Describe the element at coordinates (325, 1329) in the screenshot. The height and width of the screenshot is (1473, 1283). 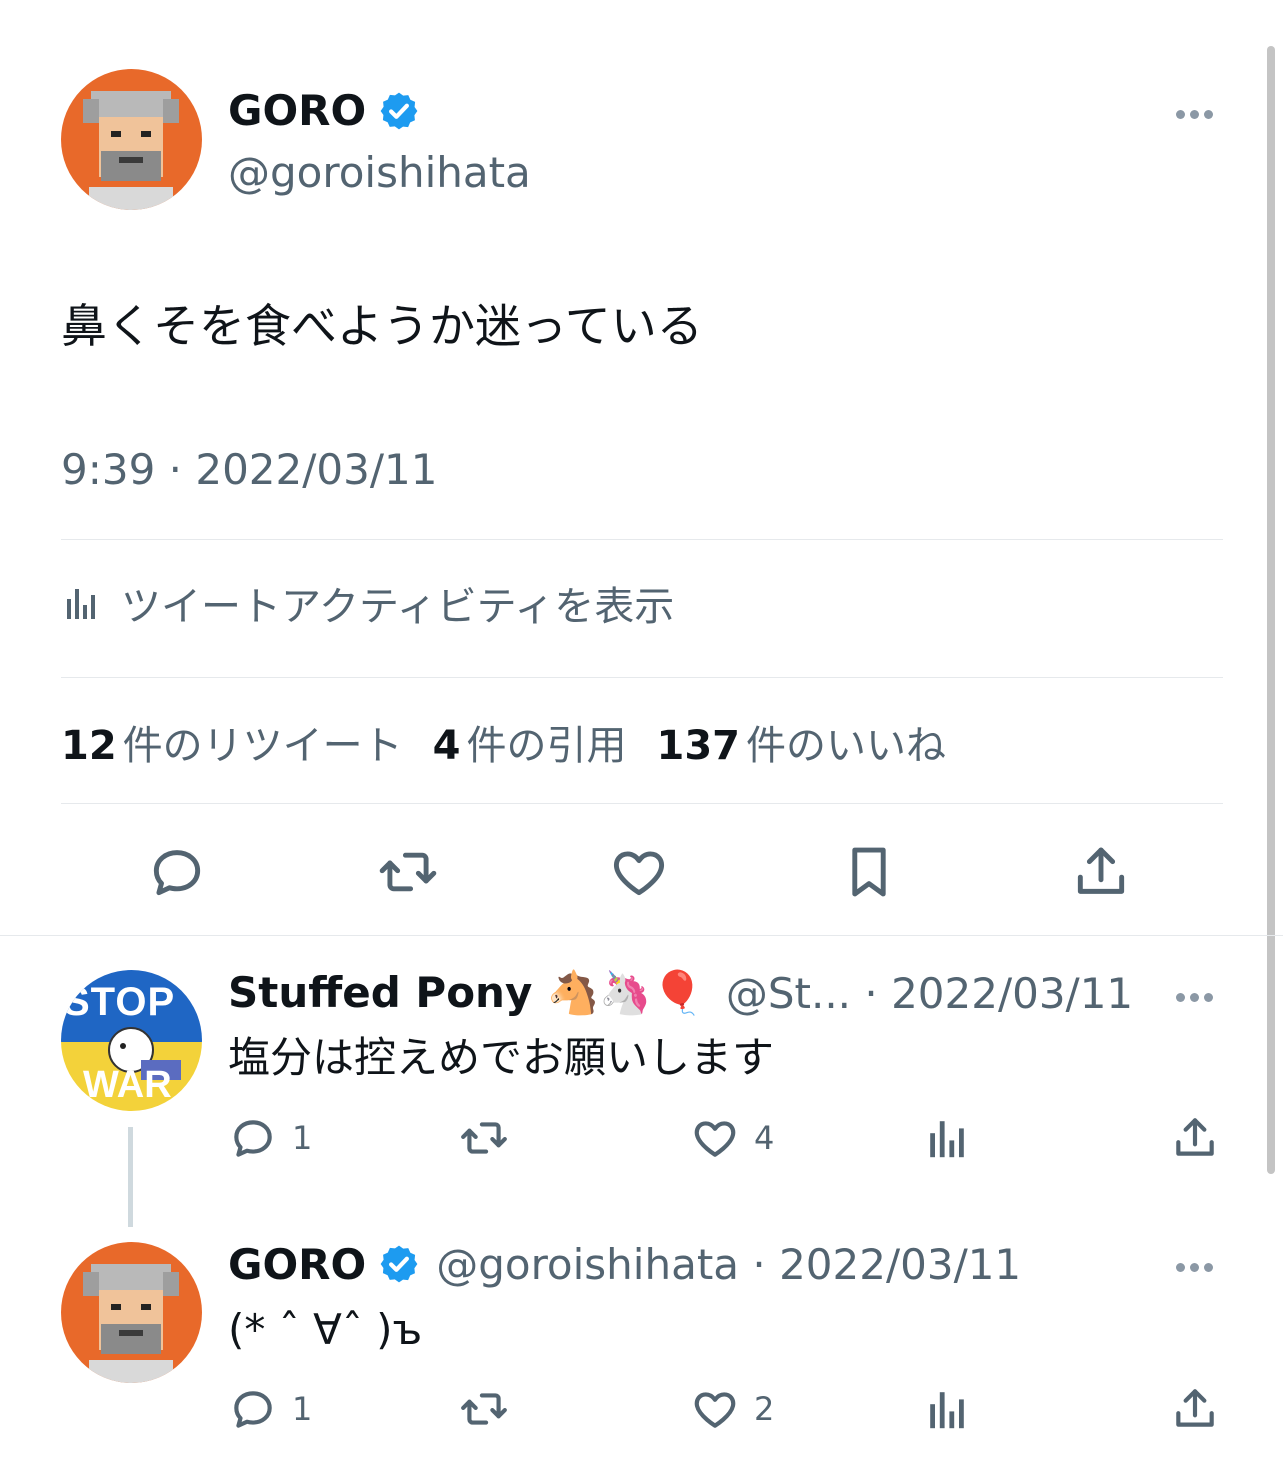
I see `reply-text: (* ˆ ∀ˆ )ъ` at that location.